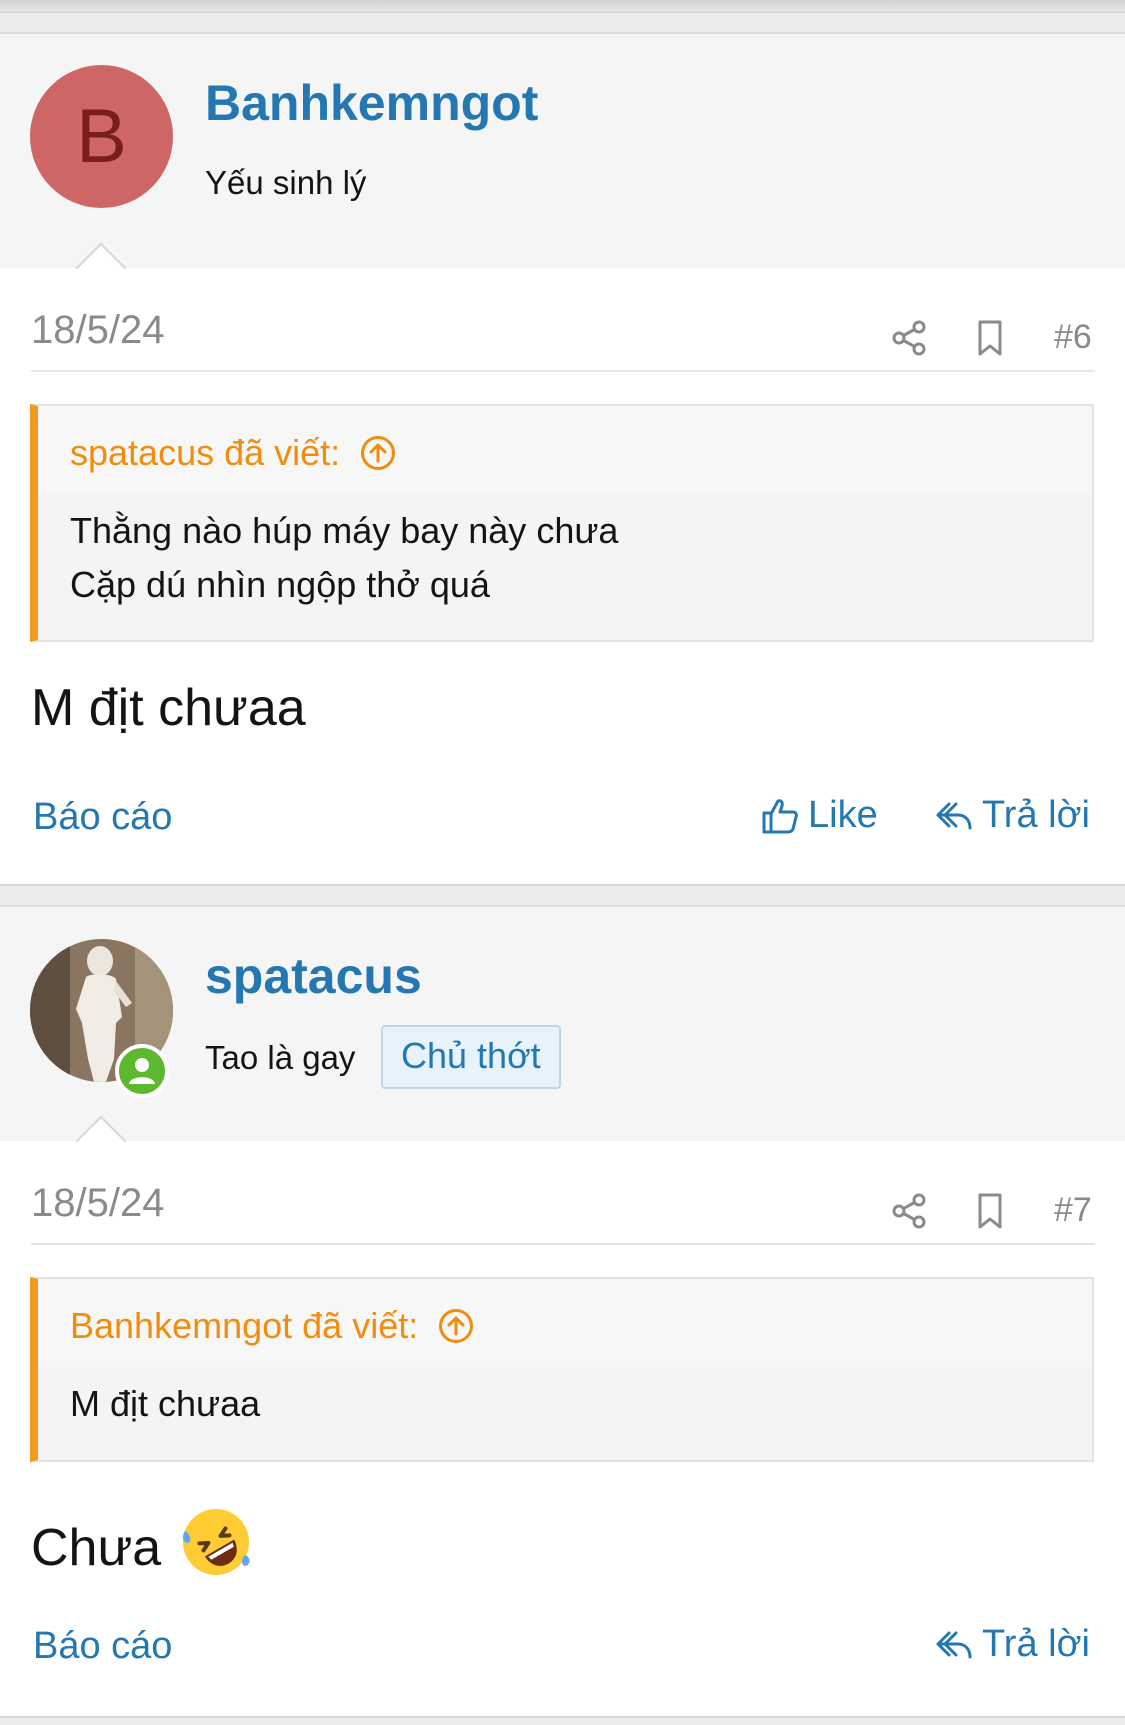 This screenshot has height=1725, width=1125. What do you see at coordinates (1073, 337) in the screenshot?
I see `post-number: #6` at bounding box center [1073, 337].